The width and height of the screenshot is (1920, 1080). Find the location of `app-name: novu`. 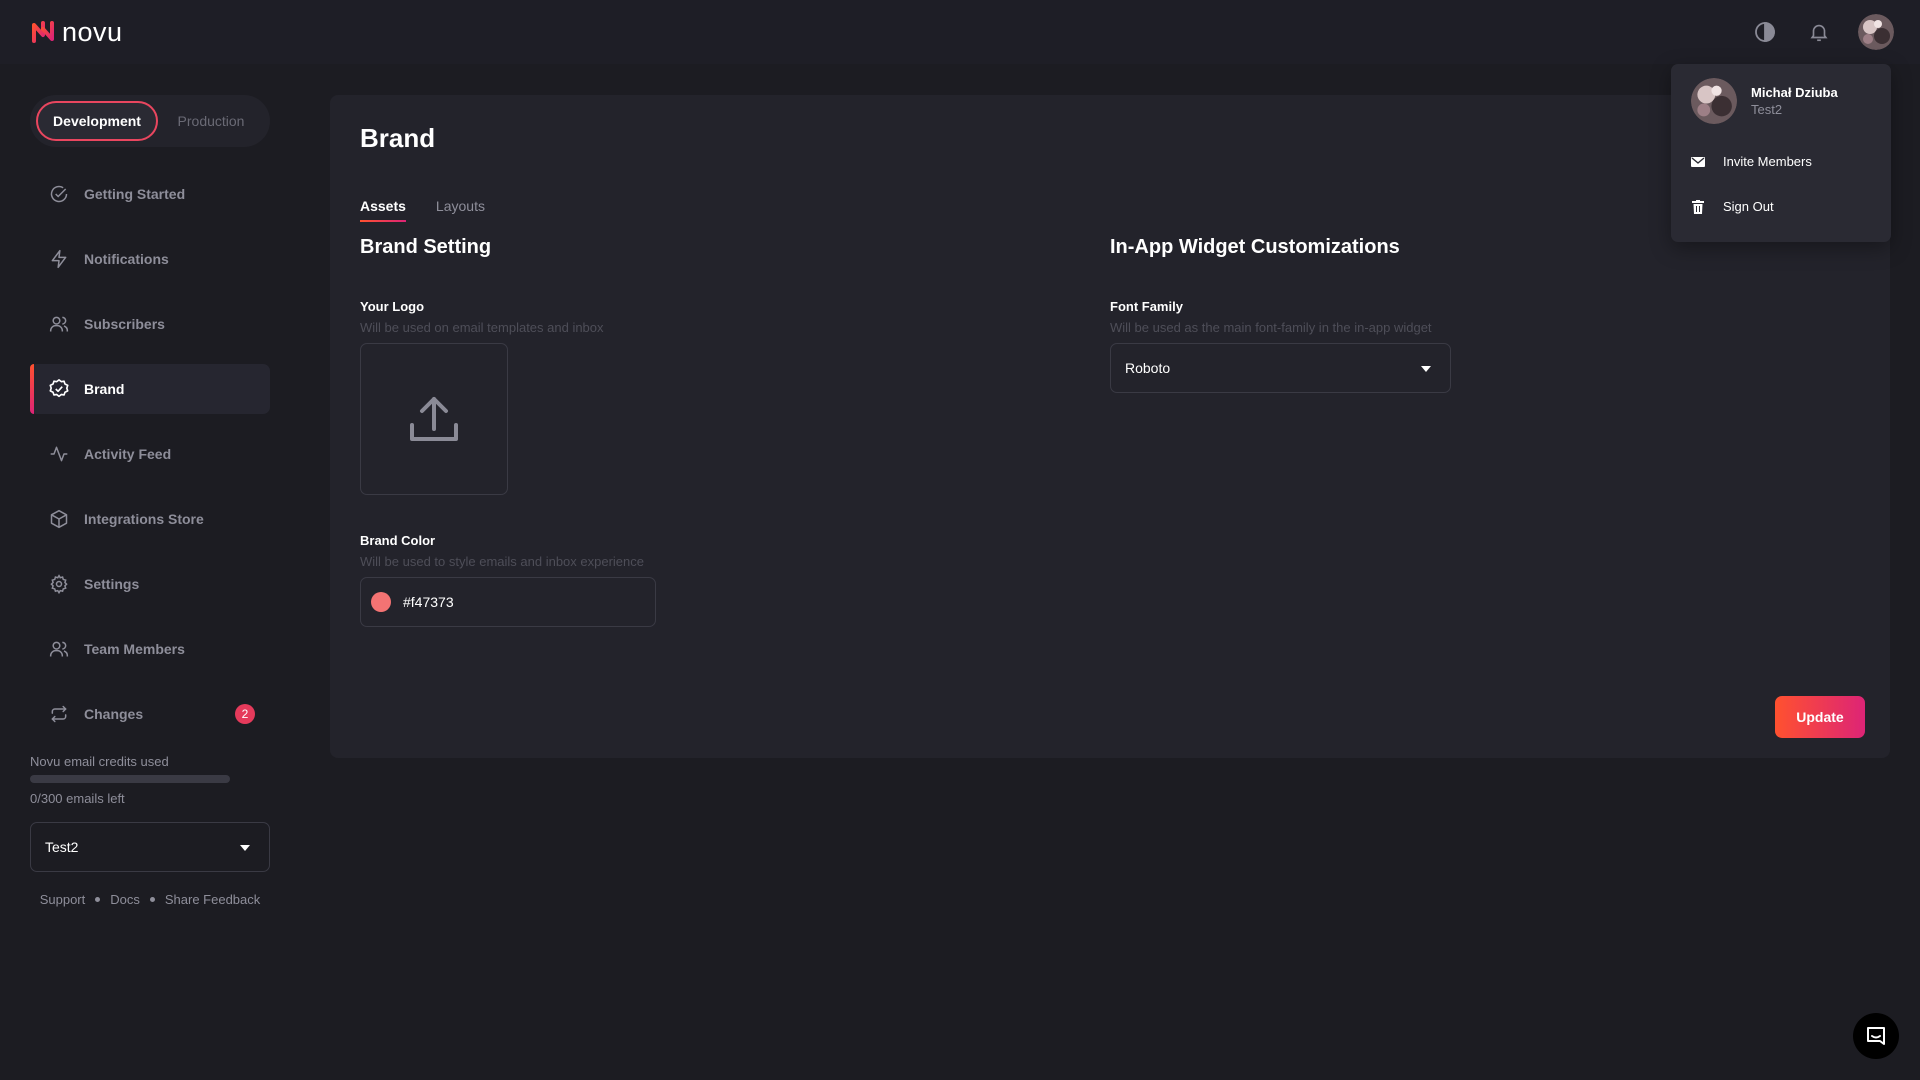

app-name: novu is located at coordinates (92, 31).